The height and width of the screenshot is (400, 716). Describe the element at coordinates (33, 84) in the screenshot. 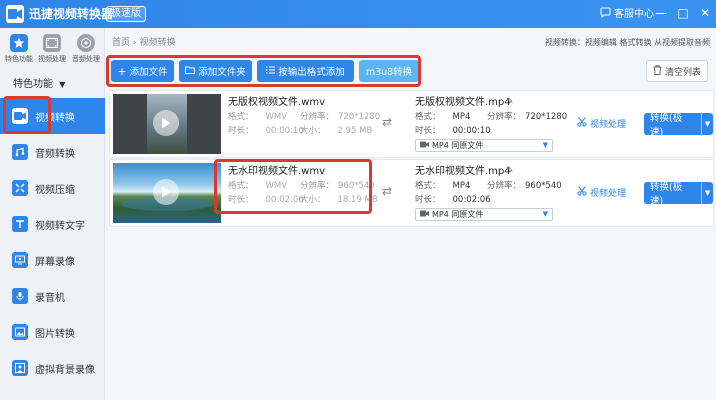

I see `features-label: 特色功能` at that location.